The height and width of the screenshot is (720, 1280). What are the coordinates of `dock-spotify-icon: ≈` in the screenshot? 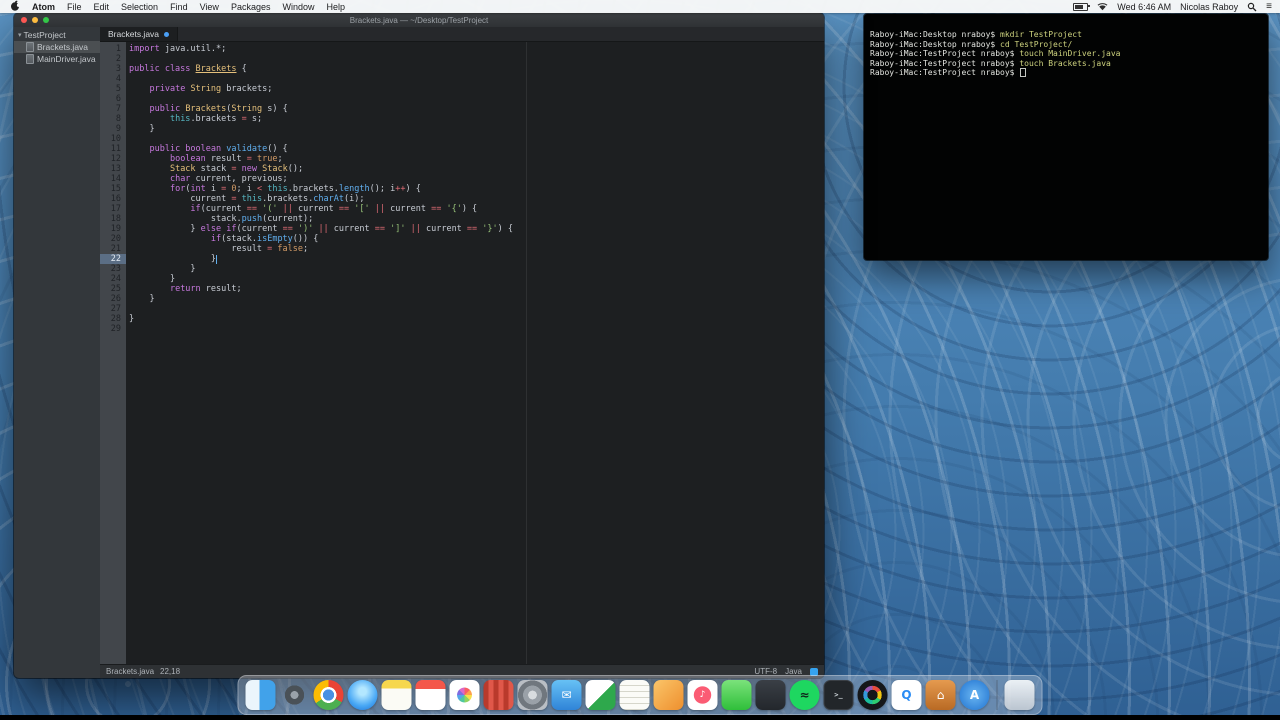 It's located at (804, 695).